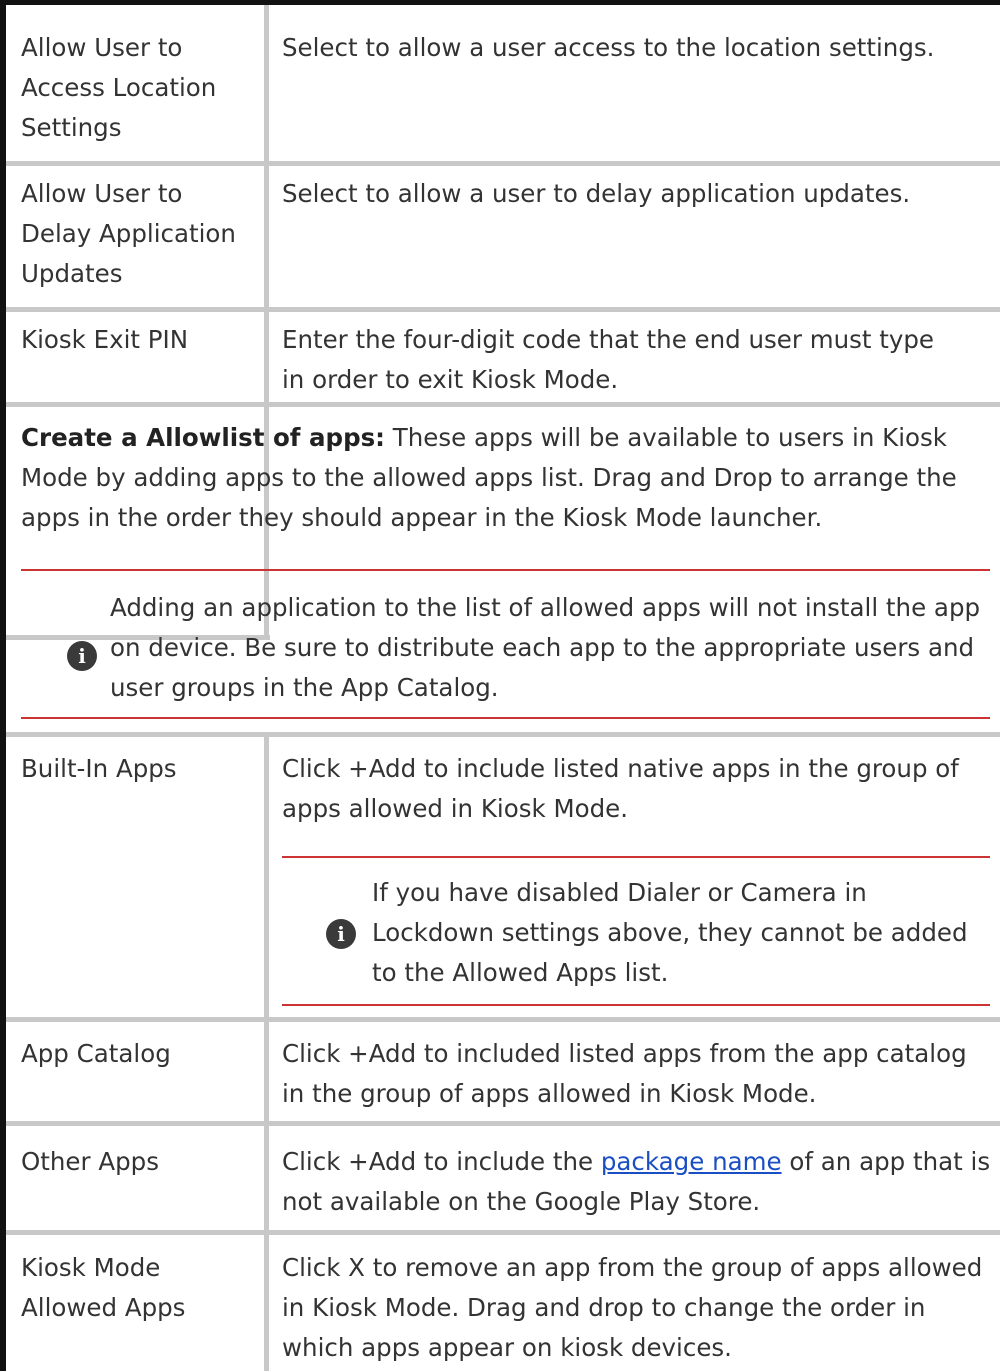 The height and width of the screenshot is (1371, 1000). Describe the element at coordinates (203, 437) in the screenshot. I see `allowlist-intro-heading: Create a Allowlist of apps:` at that location.